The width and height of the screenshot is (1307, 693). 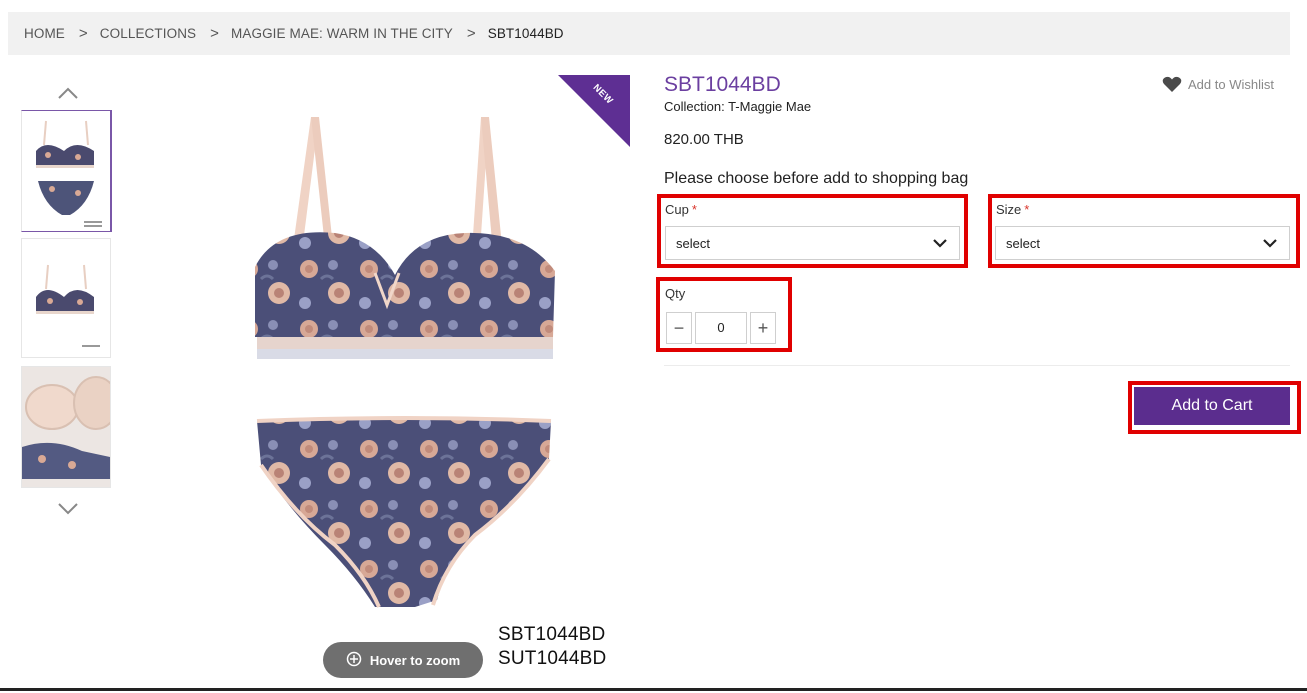 I want to click on add-to-wishlist-link: Add to Wishlist, so click(x=1218, y=84).